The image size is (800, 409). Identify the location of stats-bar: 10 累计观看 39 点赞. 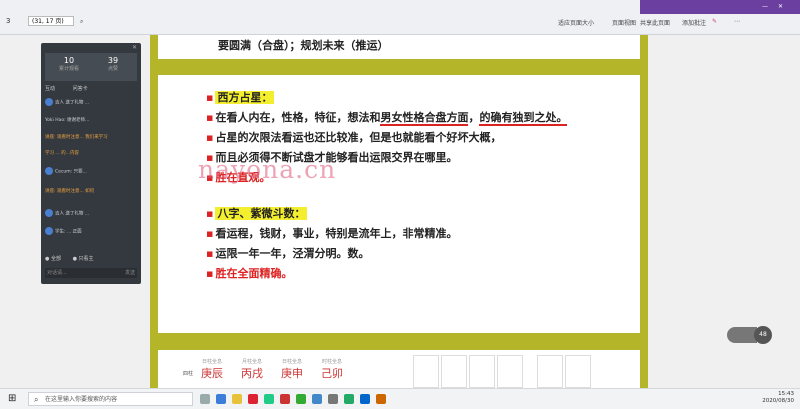
(91, 67).